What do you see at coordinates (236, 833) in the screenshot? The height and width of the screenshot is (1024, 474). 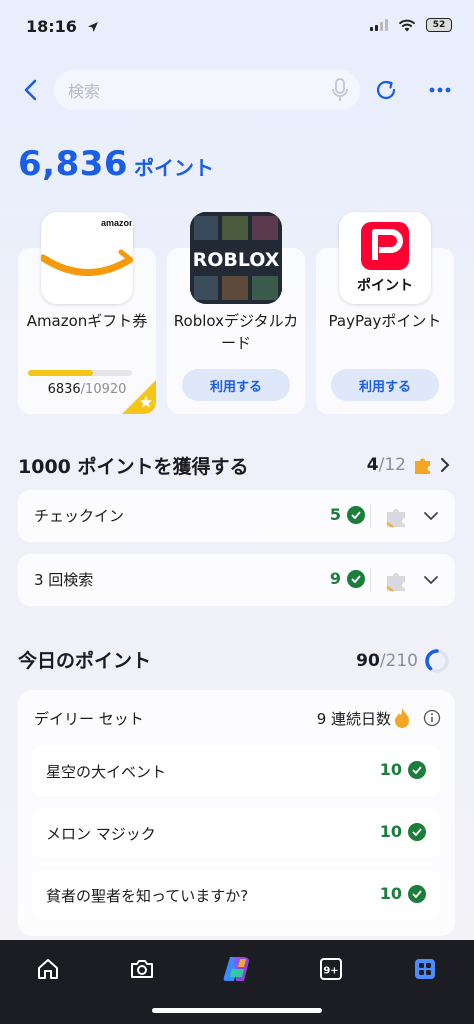 I see `daily-item: メロン マジック 10` at bounding box center [236, 833].